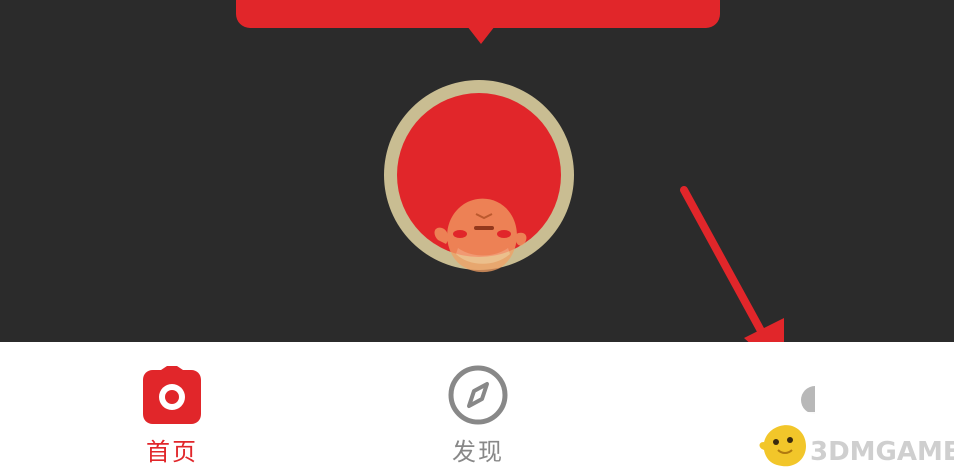  What do you see at coordinates (172, 395) in the screenshot?
I see `camera-icon` at bounding box center [172, 395].